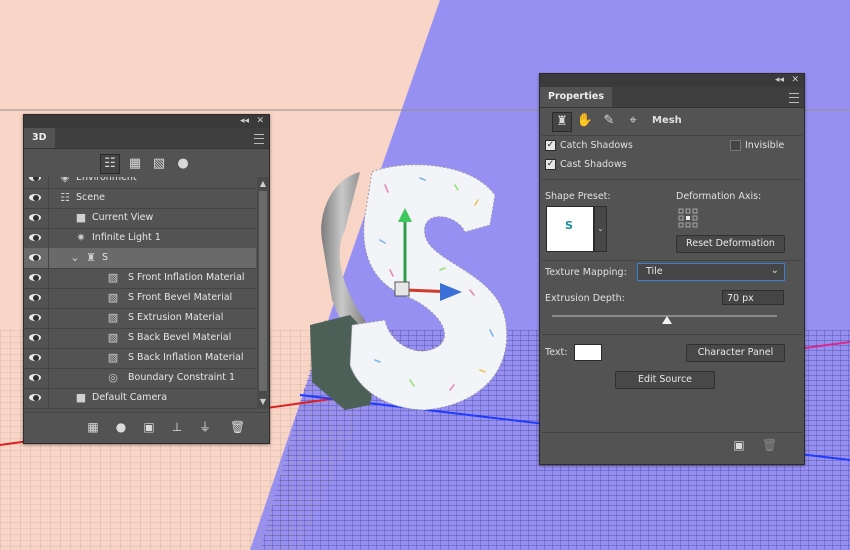 The height and width of the screenshot is (550, 850). I want to click on 3d-letter-s, so click(409, 287).